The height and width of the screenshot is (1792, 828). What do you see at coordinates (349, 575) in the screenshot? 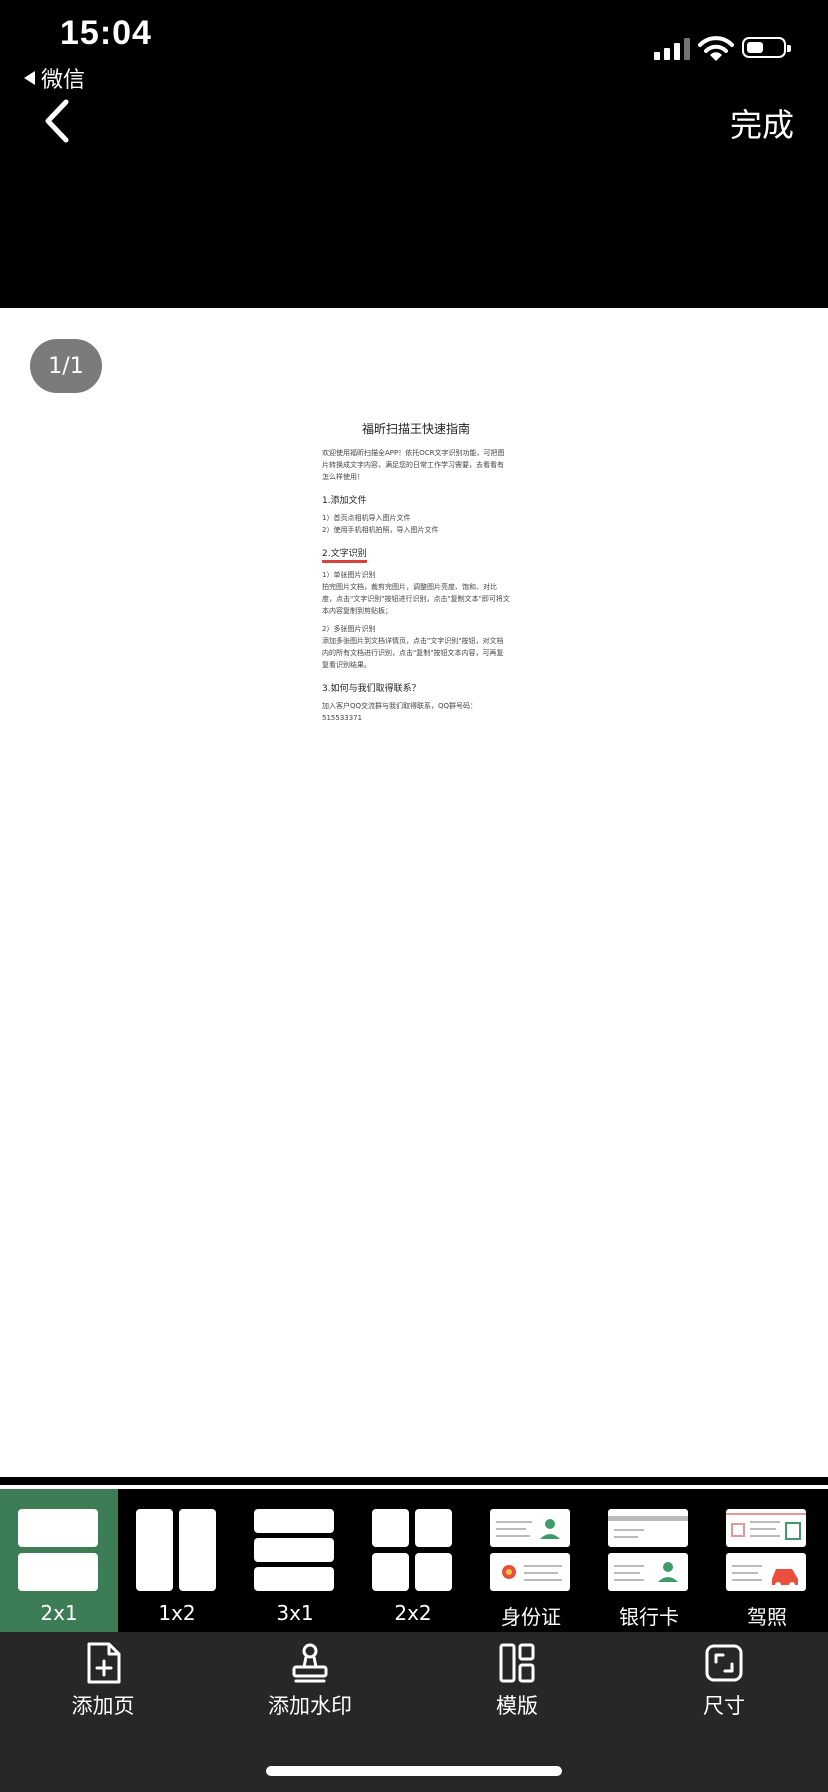
I see `doc-section-2-sub-1: 1）单张图片识别` at bounding box center [349, 575].